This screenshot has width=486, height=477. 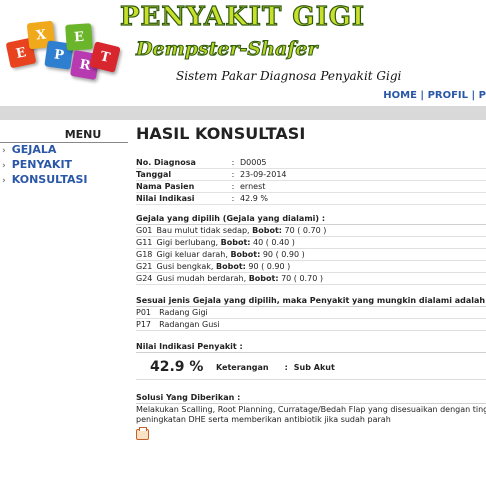 I want to click on gejala-code: G01, so click(x=144, y=230).